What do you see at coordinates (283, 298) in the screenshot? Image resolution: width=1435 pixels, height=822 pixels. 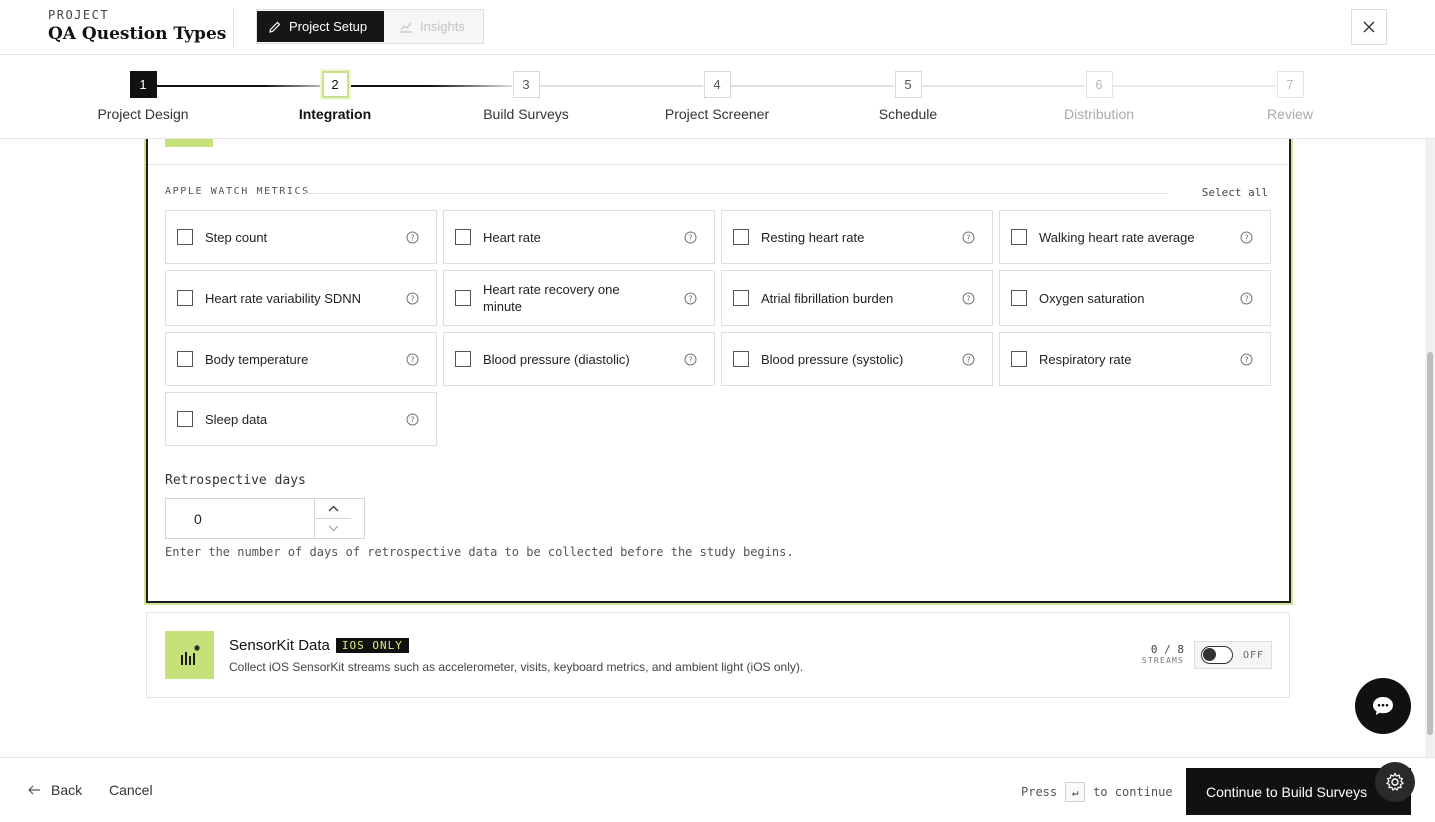 I see `metric-label: Heart rate variability SDNN` at bounding box center [283, 298].